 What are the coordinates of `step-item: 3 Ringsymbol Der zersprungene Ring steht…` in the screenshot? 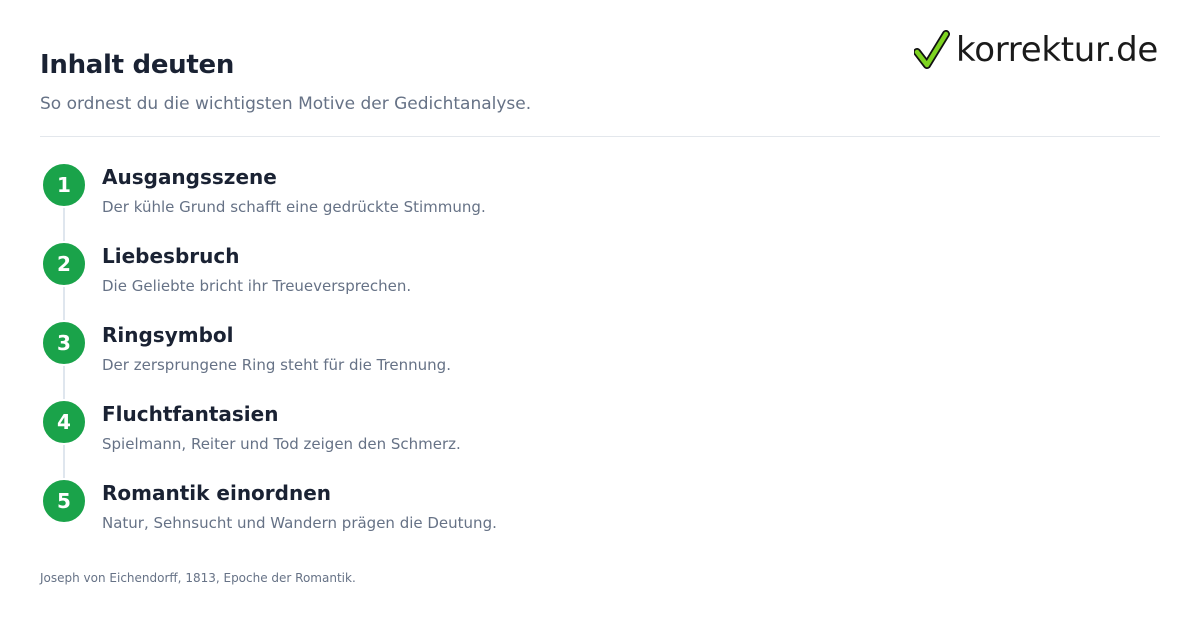 It's located at (540, 353).